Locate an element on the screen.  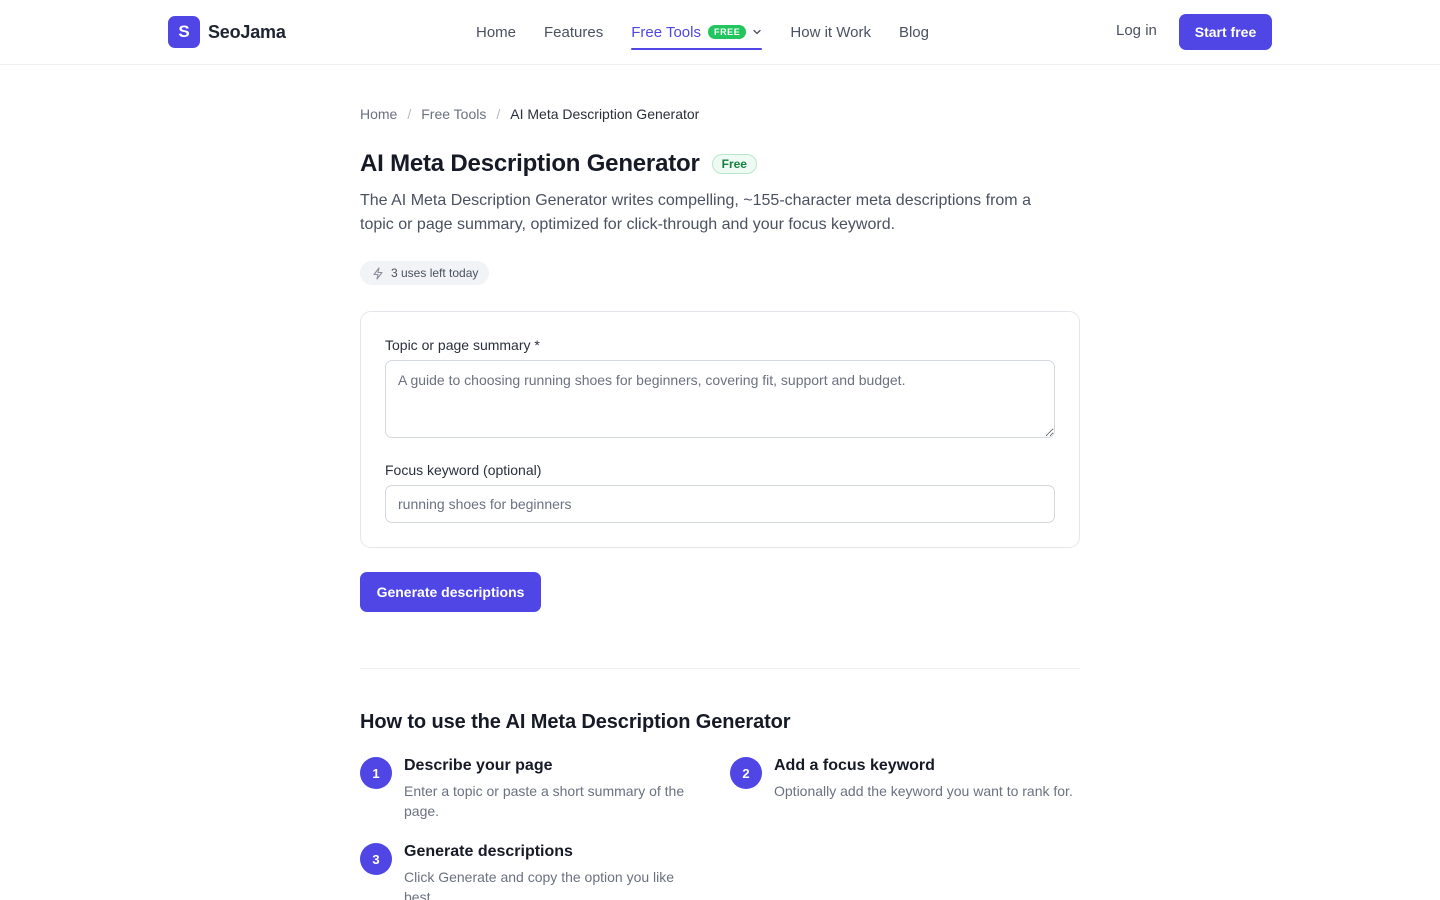
step-title: Add a focus keyword is located at coordinates (854, 765).